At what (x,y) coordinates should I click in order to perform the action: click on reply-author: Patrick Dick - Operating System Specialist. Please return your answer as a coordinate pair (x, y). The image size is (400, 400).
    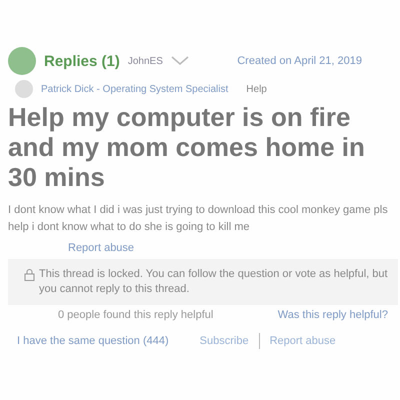
    Looking at the image, I should click on (134, 89).